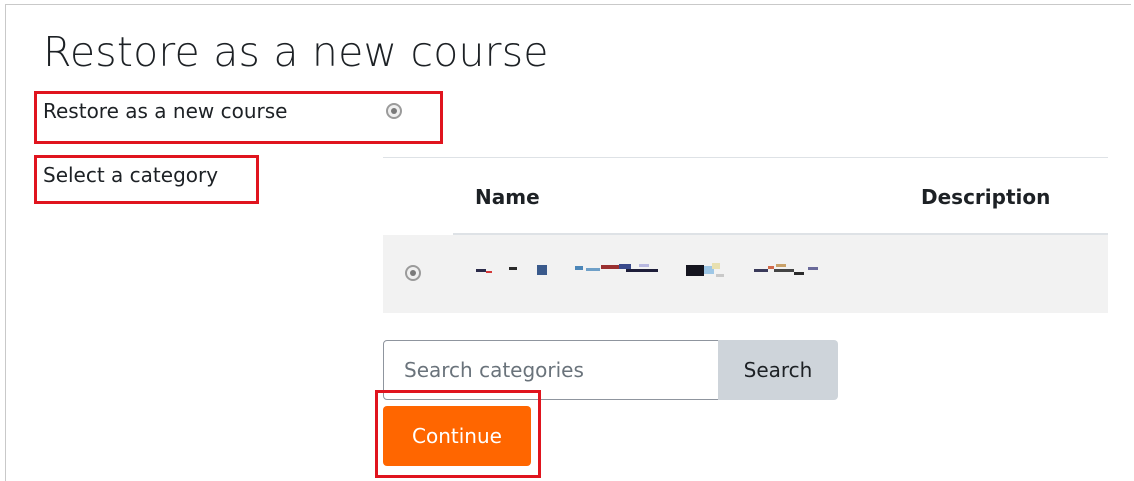 Image resolution: width=1134 pixels, height=481 pixels. What do you see at coordinates (745, 157) in the screenshot?
I see `table-top-border` at bounding box center [745, 157].